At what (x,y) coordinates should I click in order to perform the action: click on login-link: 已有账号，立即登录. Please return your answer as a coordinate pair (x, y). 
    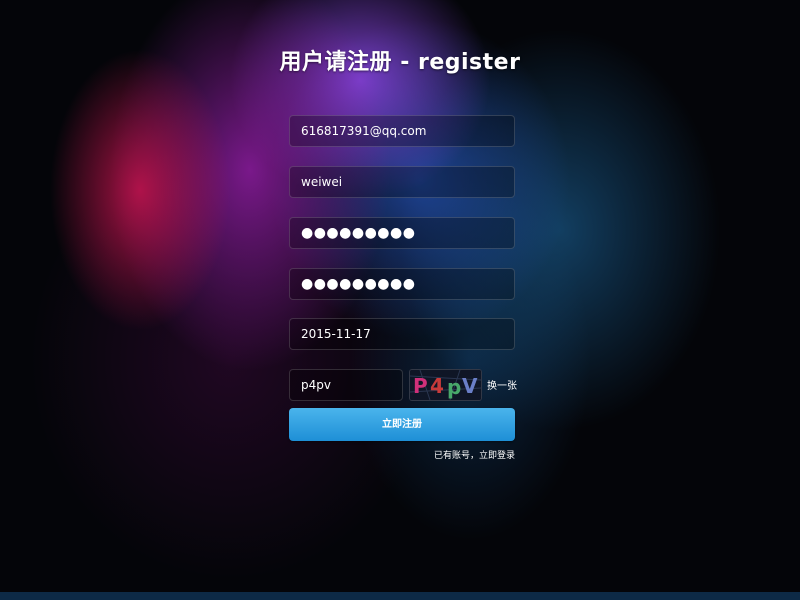
    Looking at the image, I should click on (402, 454).